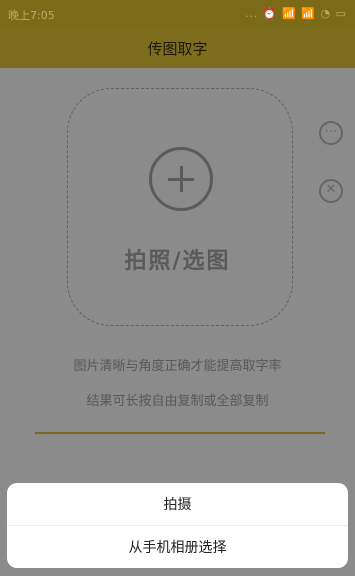 Image resolution: width=355 pixels, height=576 pixels. I want to click on take-photo-option: 拍摄, so click(177, 504).